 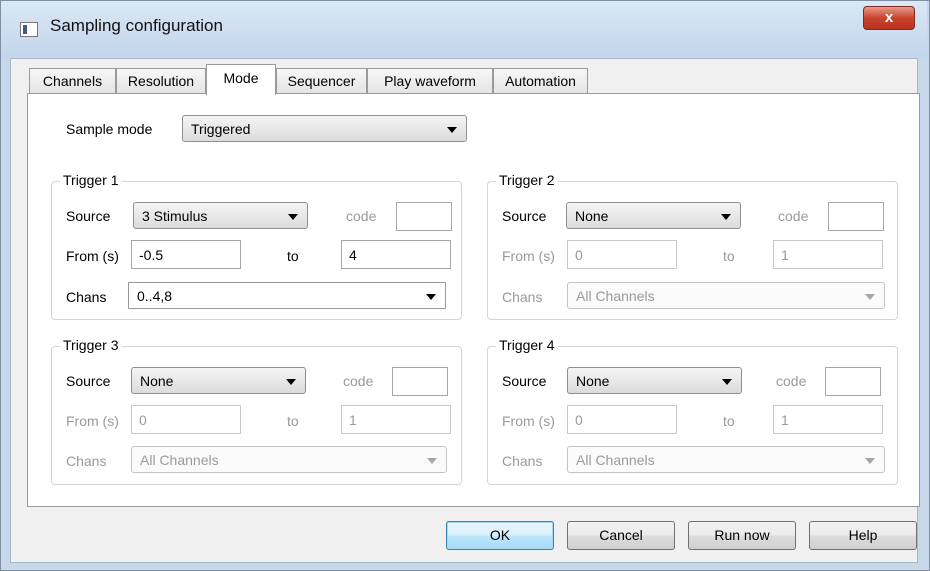 I want to click on trigger-4-source-label: Source, so click(x=524, y=381).